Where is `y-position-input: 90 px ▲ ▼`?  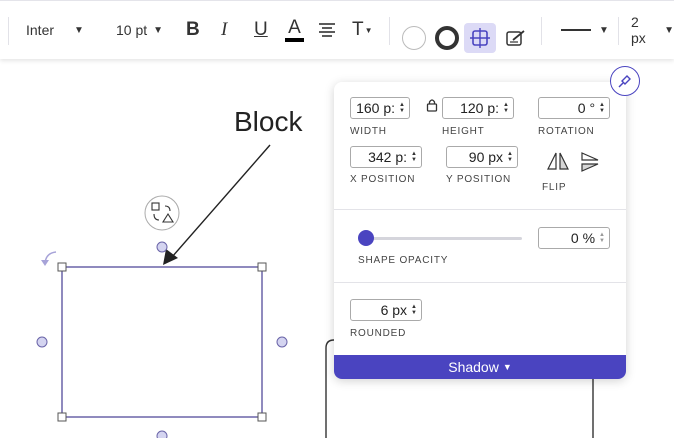 y-position-input: 90 px ▲ ▼ is located at coordinates (482, 157).